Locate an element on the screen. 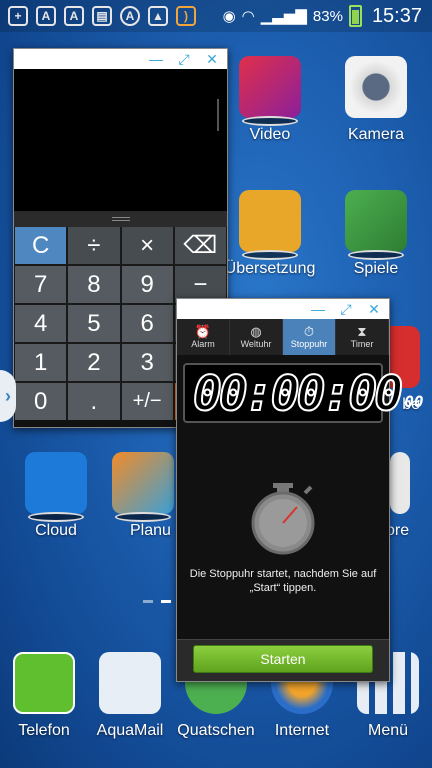  tab-alarm: ⏰ Alarm is located at coordinates (203, 337).